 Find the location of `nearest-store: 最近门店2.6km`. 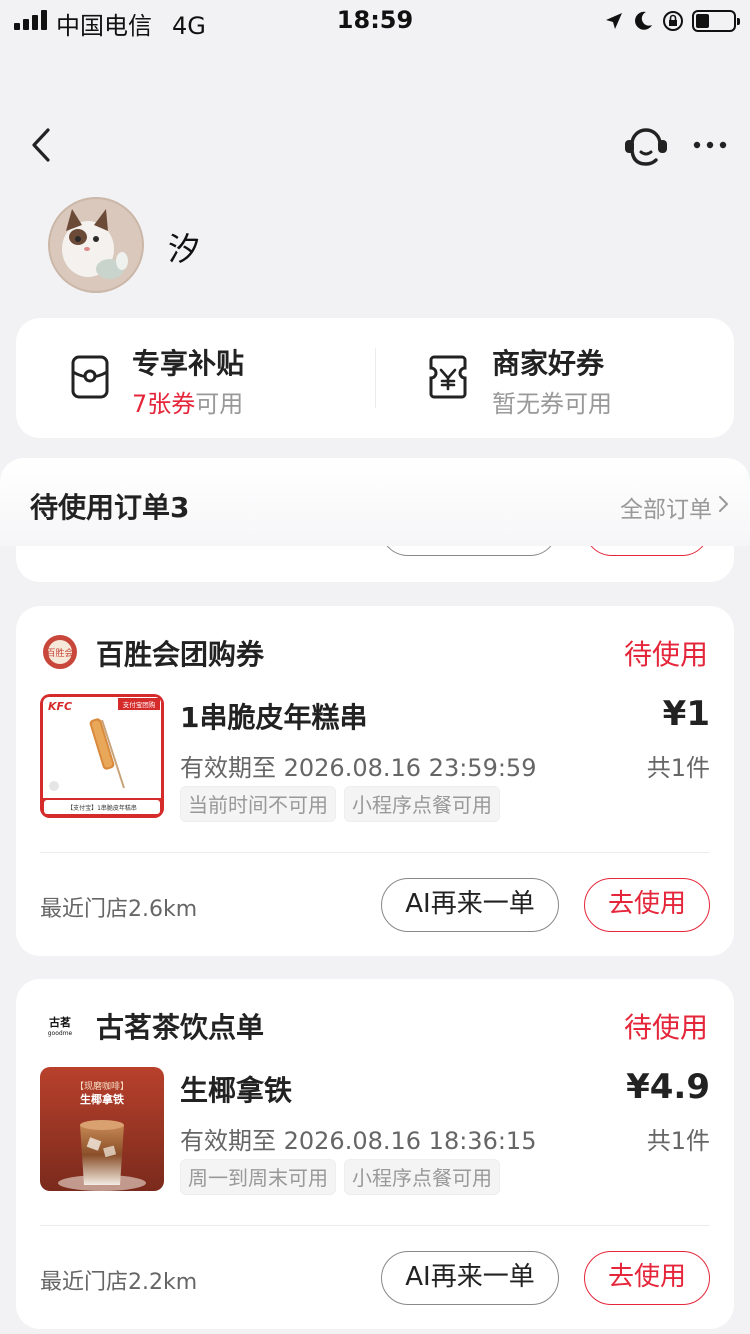

nearest-store: 最近门店2.6km is located at coordinates (119, 909).